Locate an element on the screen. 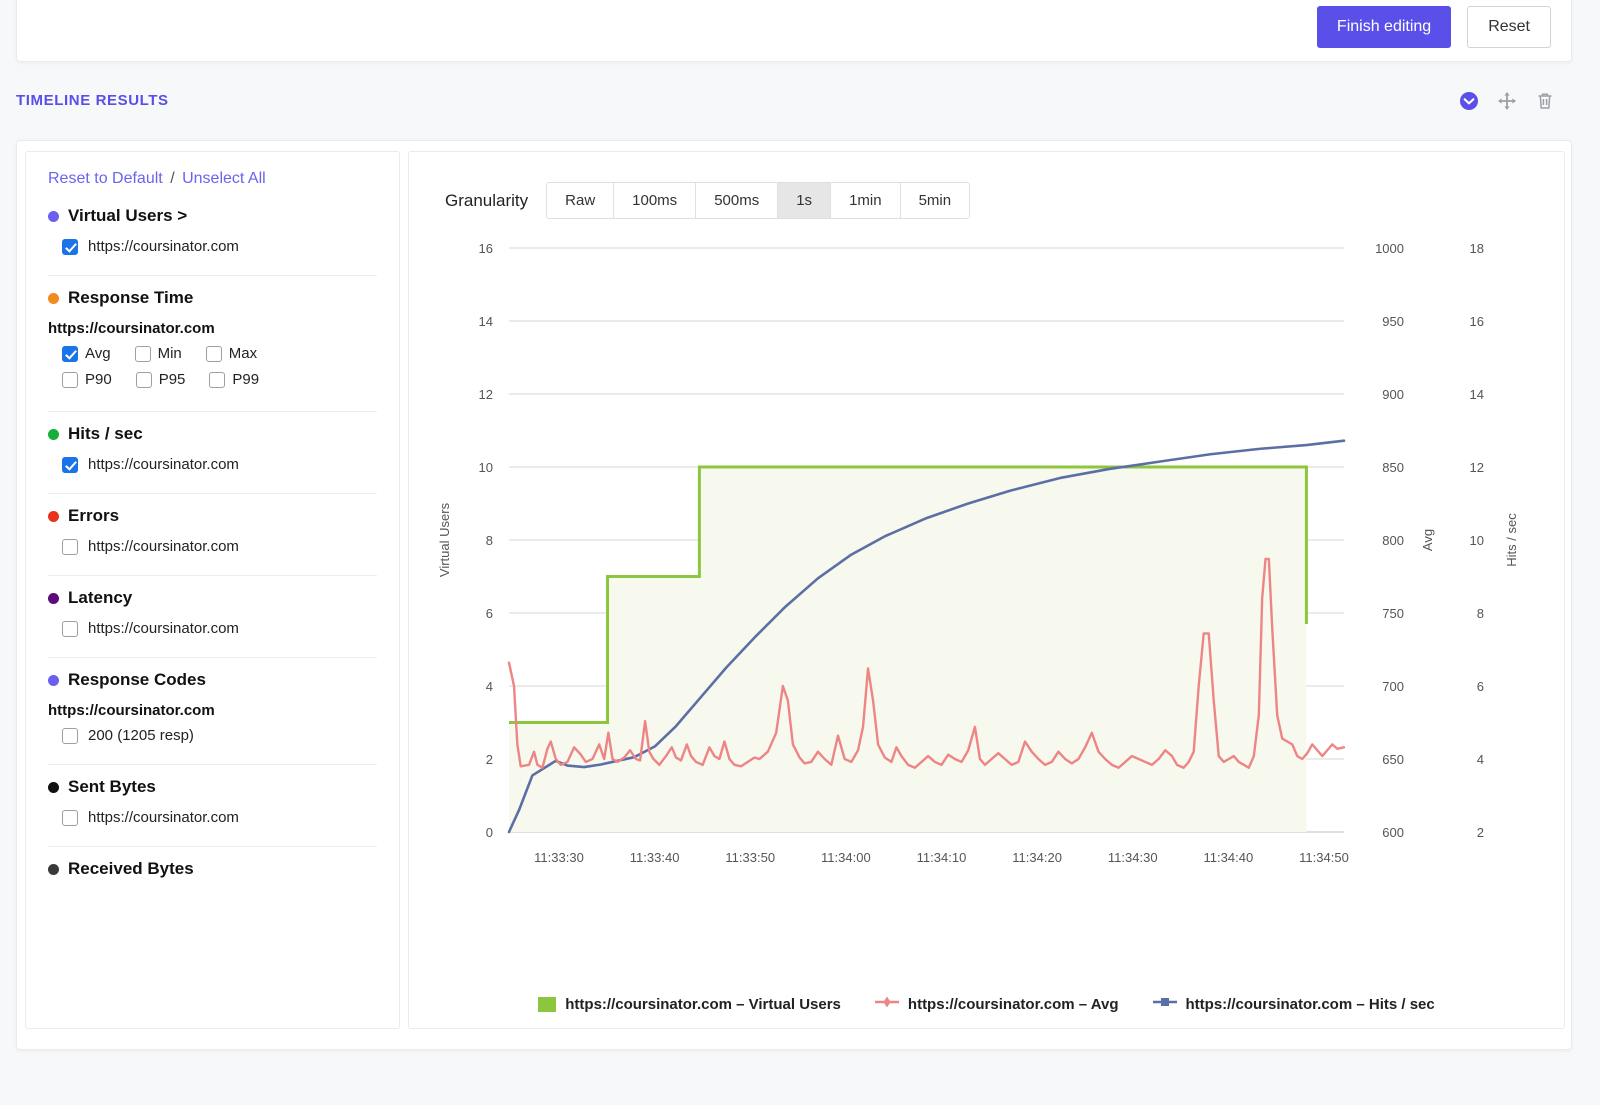 This screenshot has height=1105, width=1600. svg-text: 11:33:30 is located at coordinates (559, 857).